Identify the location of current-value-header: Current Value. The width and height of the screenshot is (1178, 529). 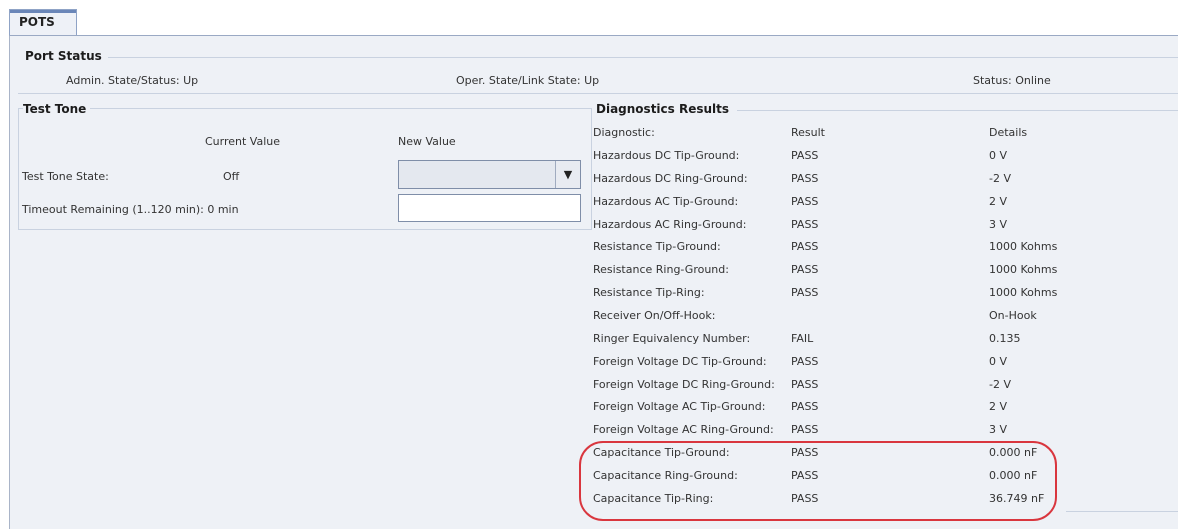
(243, 141).